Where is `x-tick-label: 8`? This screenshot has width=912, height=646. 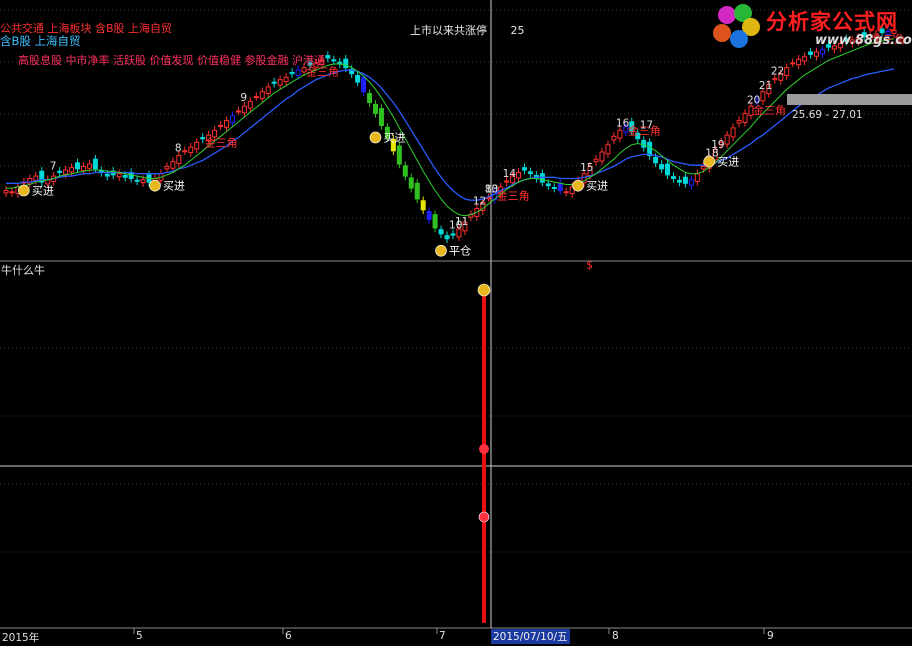
x-tick-label: 8 is located at coordinates (615, 636).